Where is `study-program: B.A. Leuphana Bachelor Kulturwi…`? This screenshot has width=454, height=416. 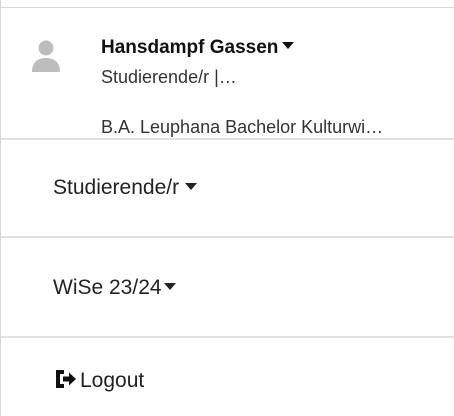 study-program: B.A. Leuphana Bachelor Kulturwi… is located at coordinates (242, 127).